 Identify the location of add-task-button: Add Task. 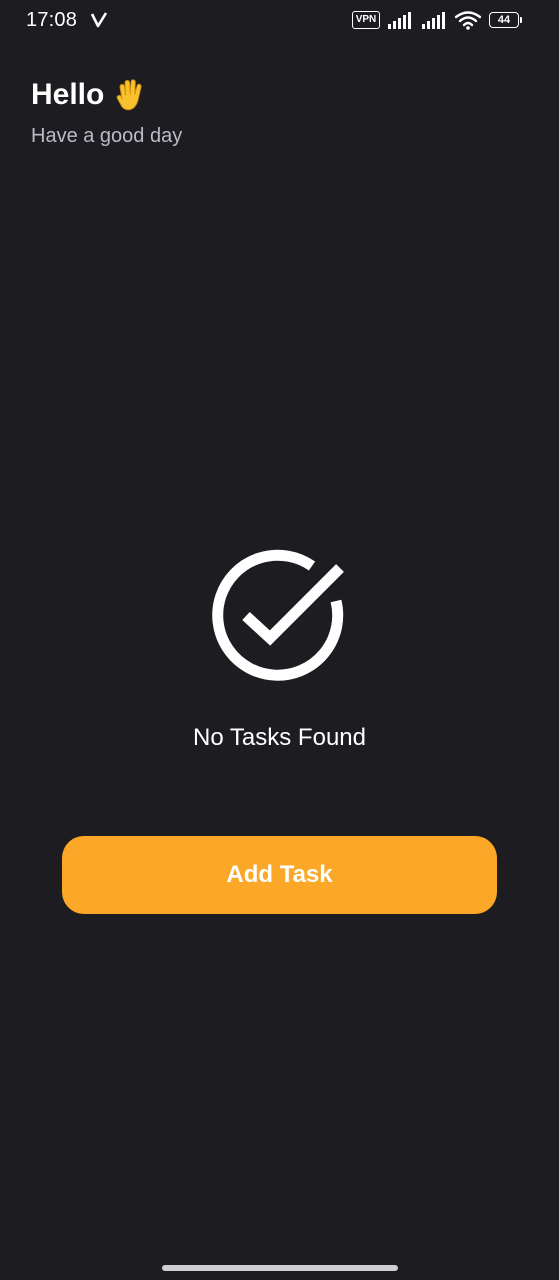
(279, 875).